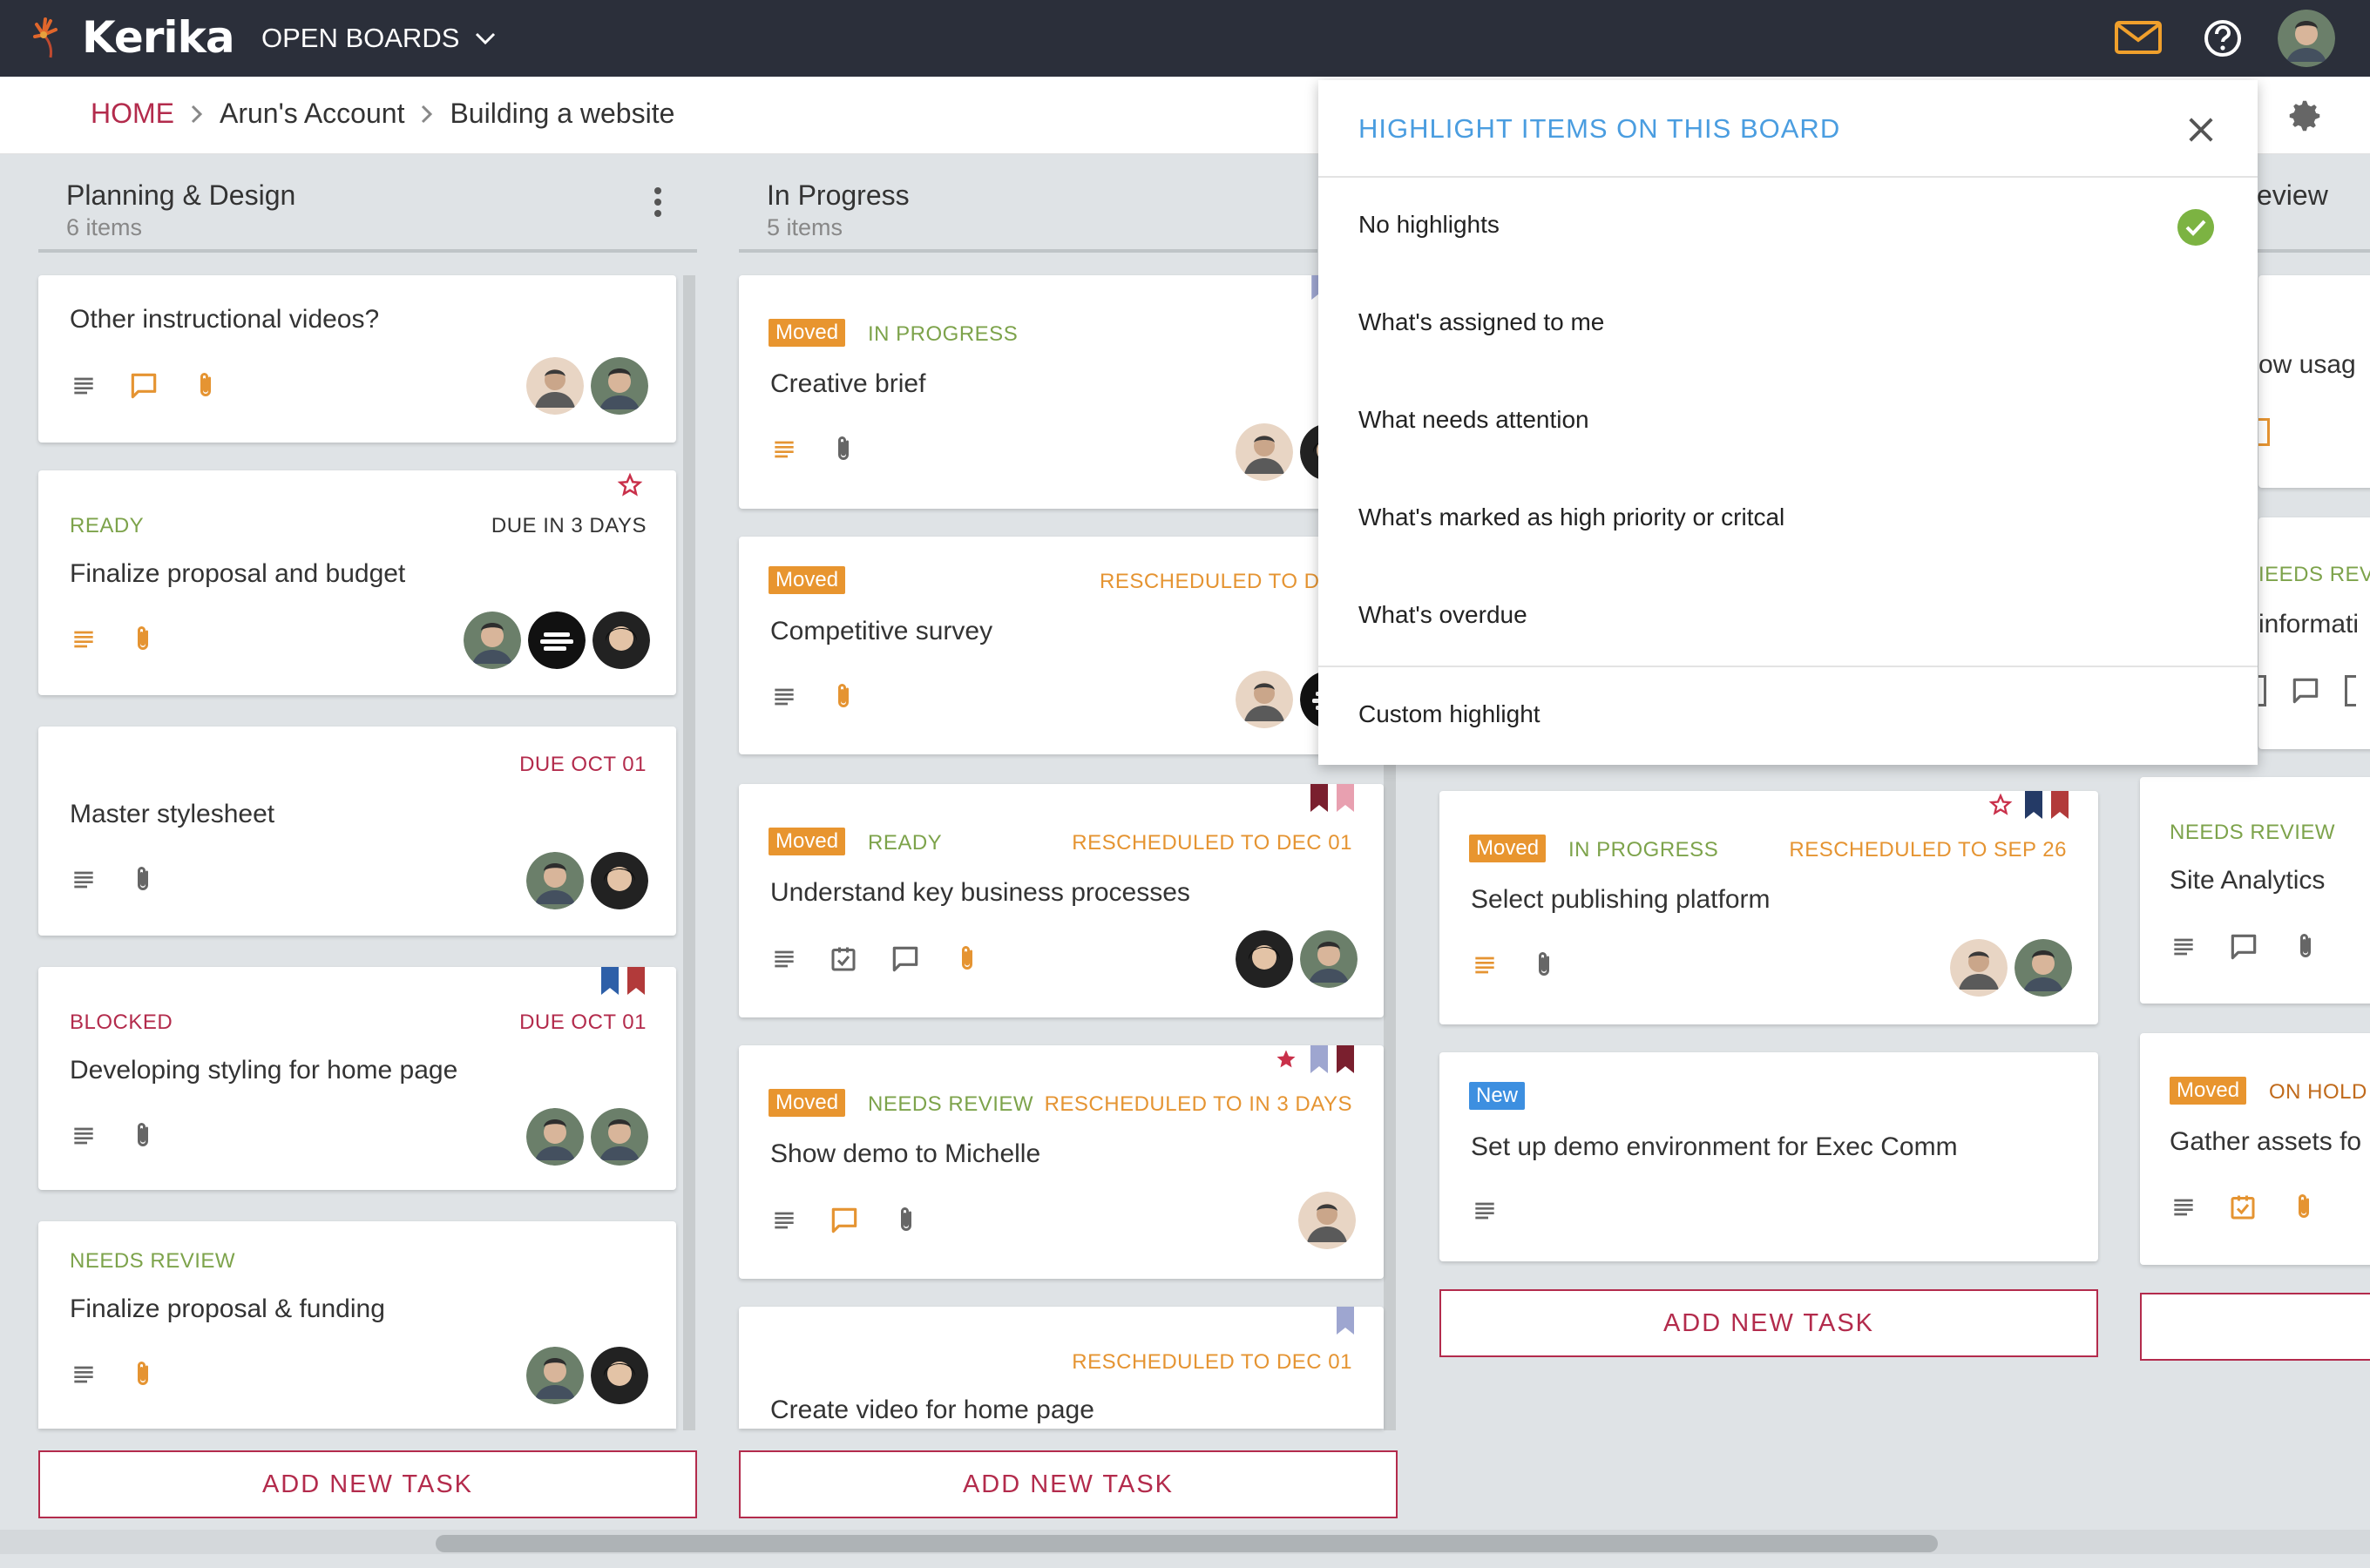  What do you see at coordinates (2060, 805) in the screenshot?
I see `bookmark-red-icon` at bounding box center [2060, 805].